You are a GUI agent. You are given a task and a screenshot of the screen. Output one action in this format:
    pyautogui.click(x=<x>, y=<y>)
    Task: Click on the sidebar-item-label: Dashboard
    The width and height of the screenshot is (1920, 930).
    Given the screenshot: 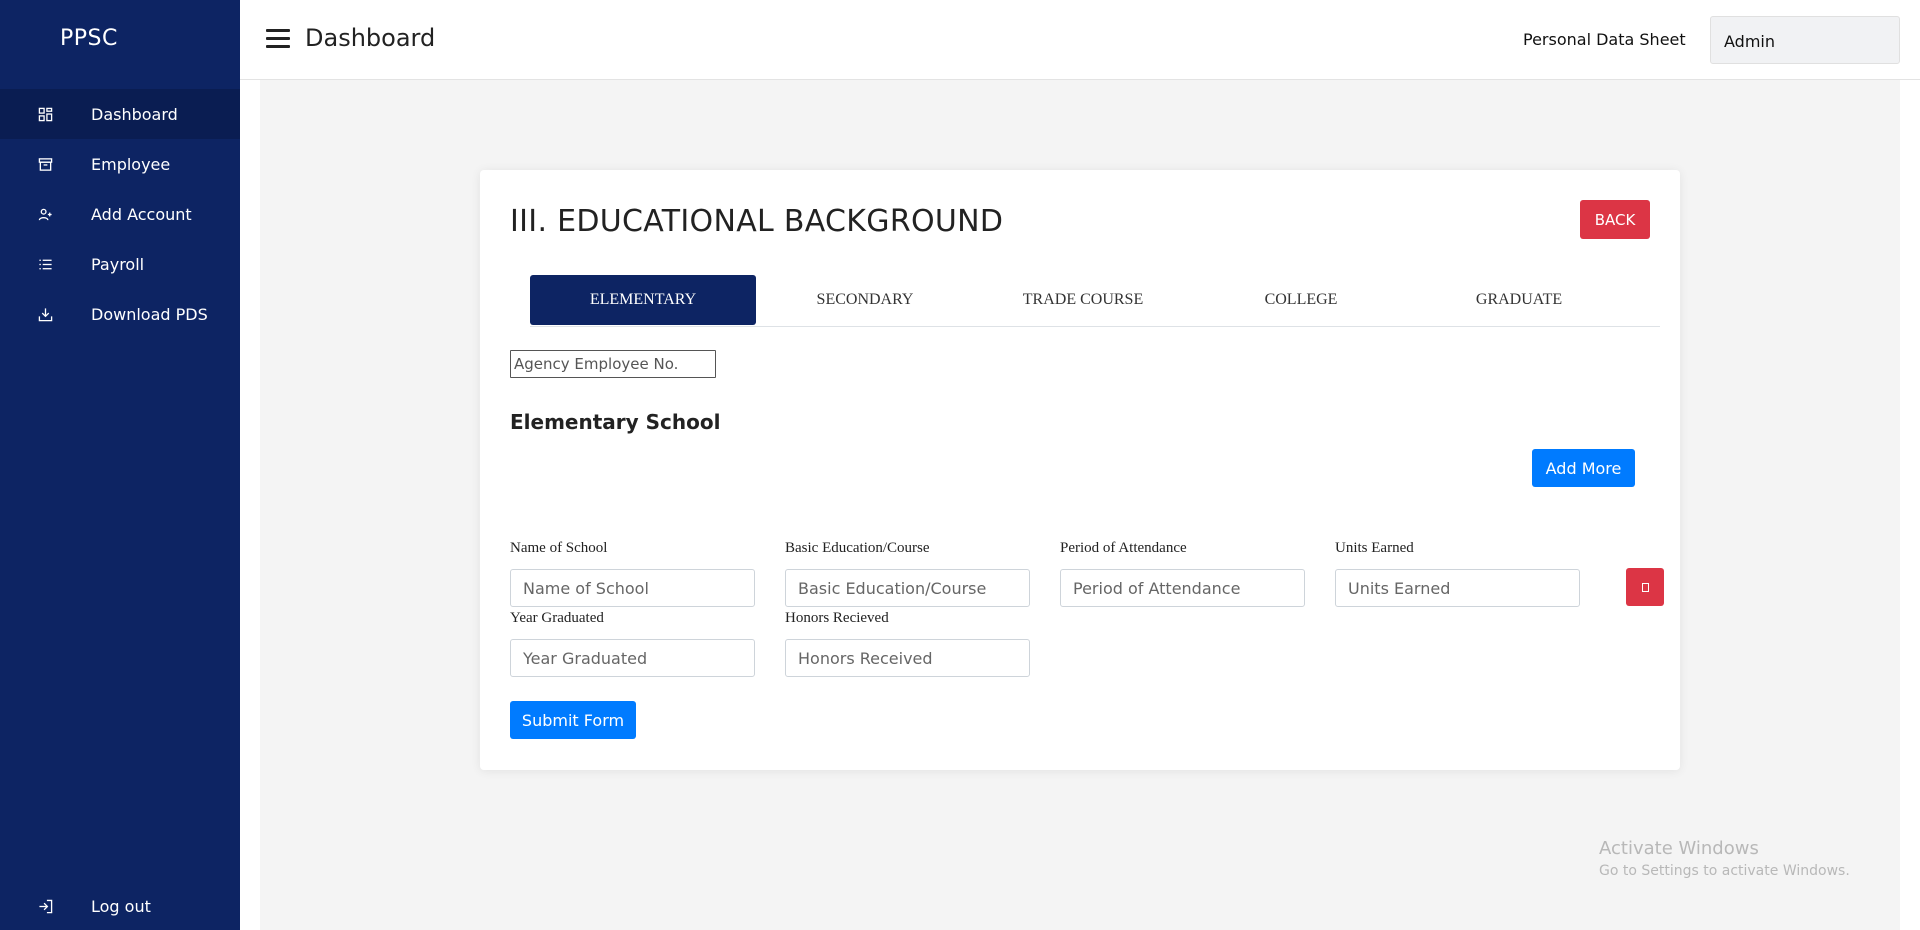 What is the action you would take?
    pyautogui.click(x=134, y=114)
    